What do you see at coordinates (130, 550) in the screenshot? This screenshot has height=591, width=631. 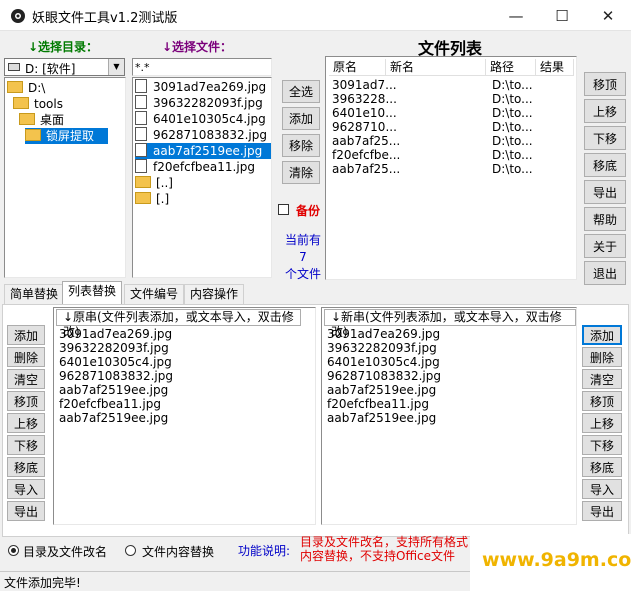 I see `mode-content-radio` at bounding box center [130, 550].